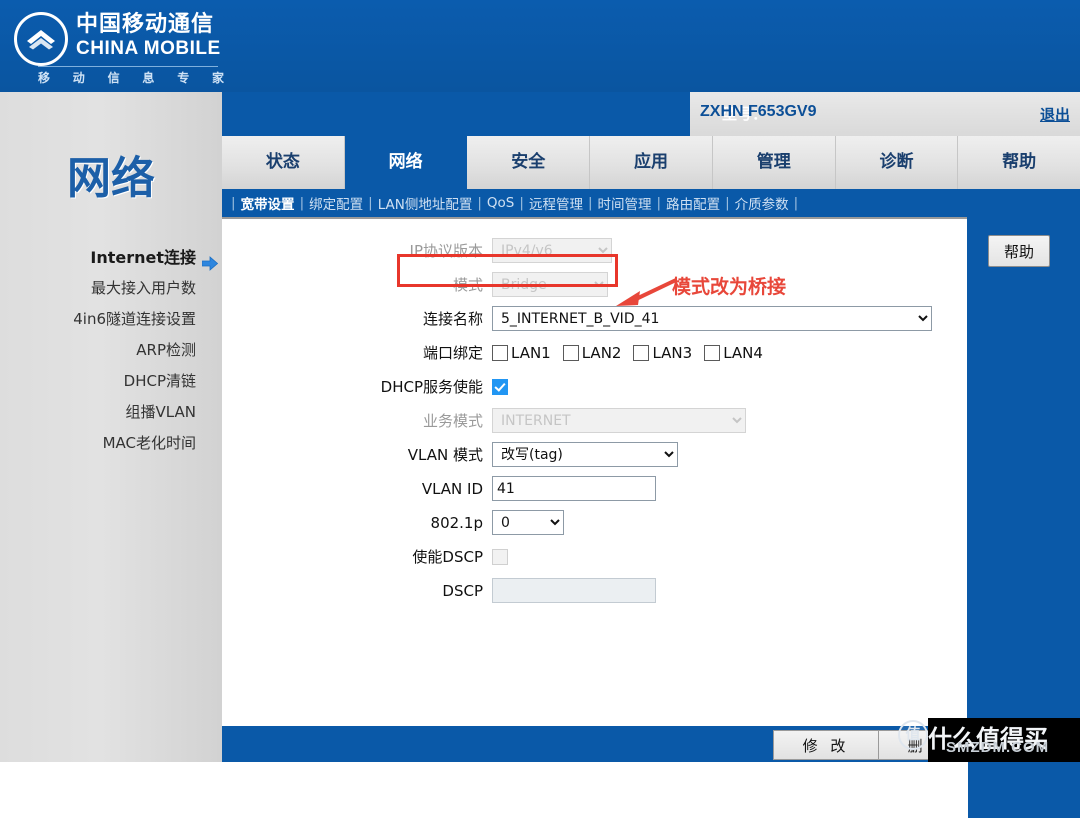  I want to click on form-row-connection-name: 连接名称 5_INTERNET_B_VID_41, so click(594, 318).